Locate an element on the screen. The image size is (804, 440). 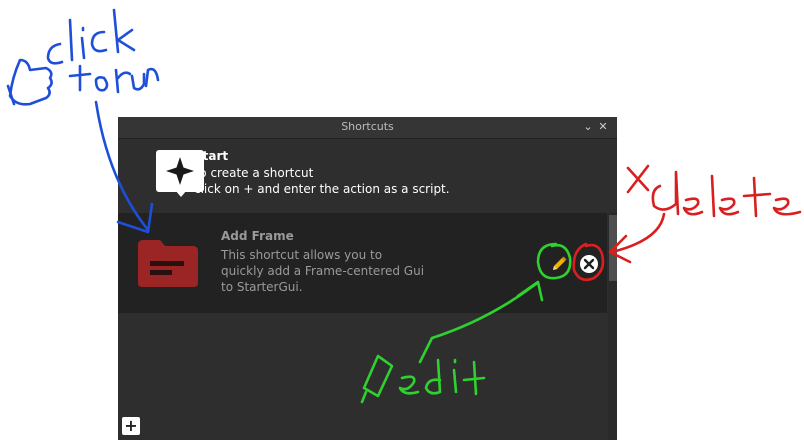
annotation-delete is located at coordinates (687, 223).